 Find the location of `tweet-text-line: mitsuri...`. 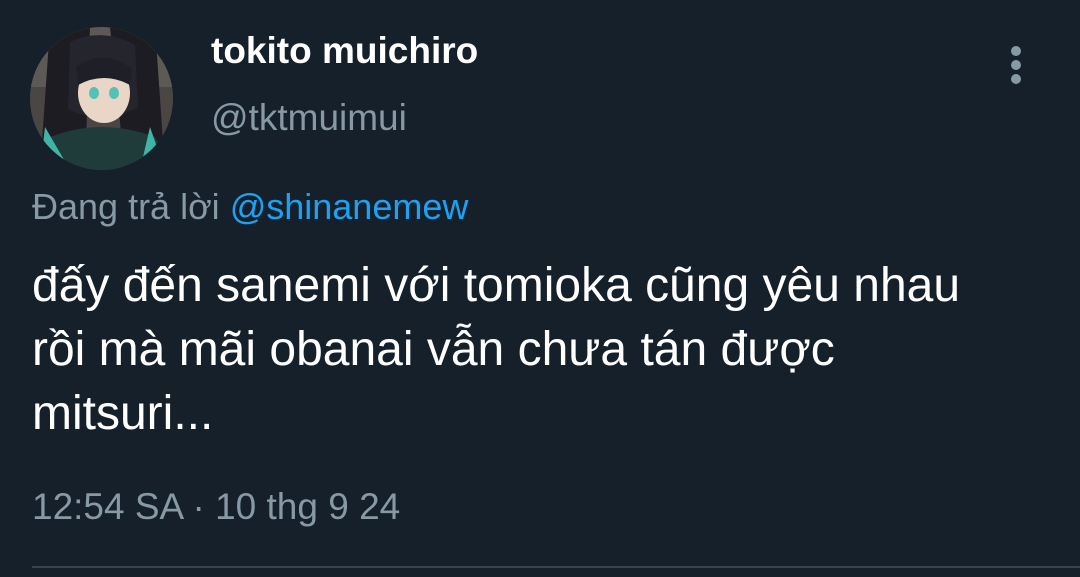

tweet-text-line: mitsuri... is located at coordinates (123, 413).